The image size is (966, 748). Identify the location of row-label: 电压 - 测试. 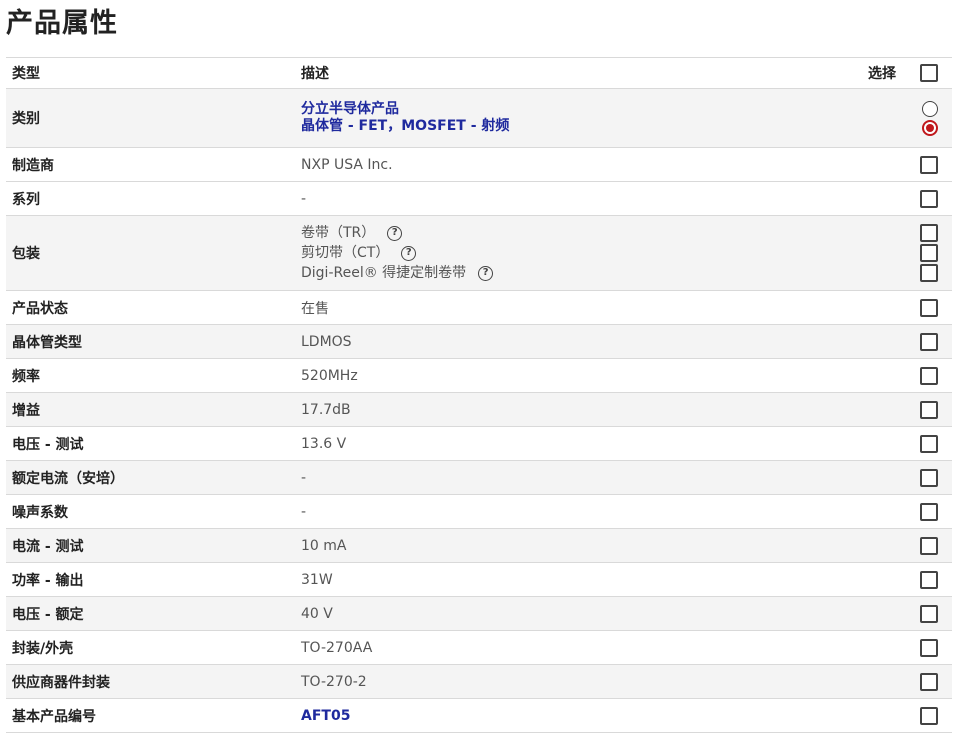
(48, 444).